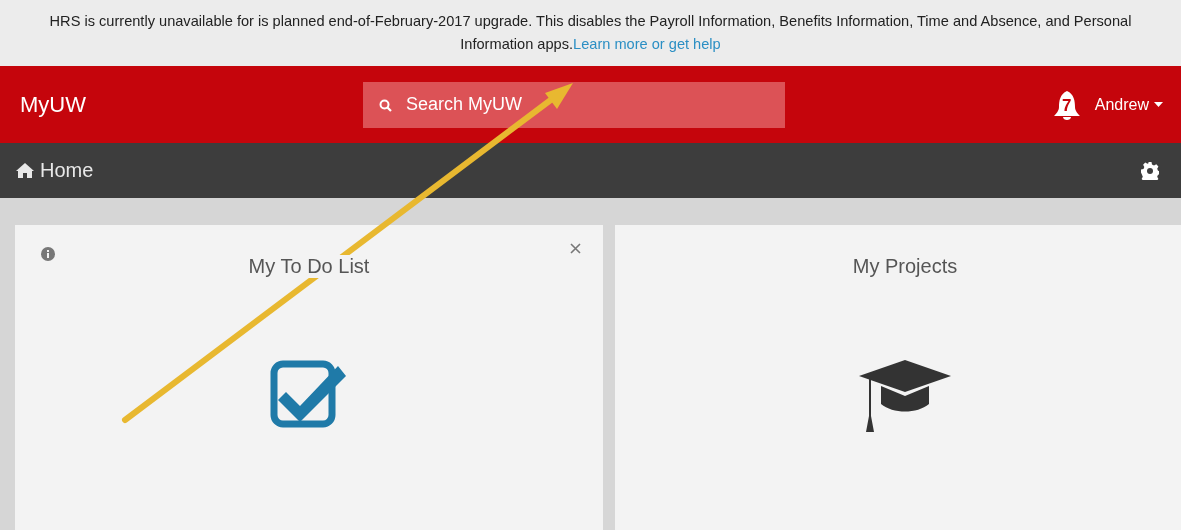 The image size is (1181, 530). Describe the element at coordinates (385, 105) in the screenshot. I see `search-icon` at that location.